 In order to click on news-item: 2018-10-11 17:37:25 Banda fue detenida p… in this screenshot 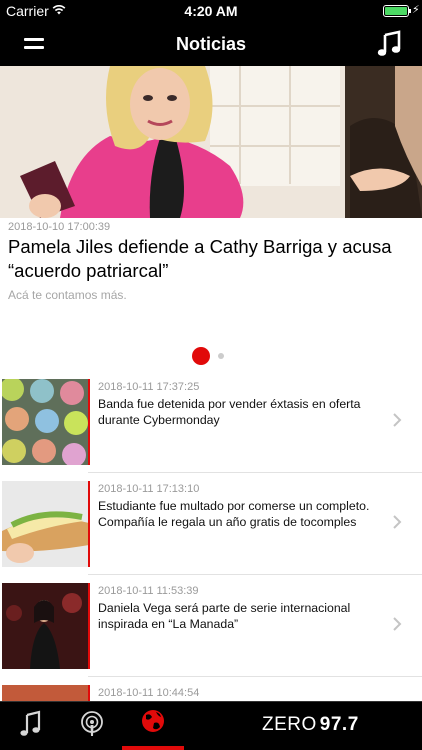, I will do `click(211, 427)`.